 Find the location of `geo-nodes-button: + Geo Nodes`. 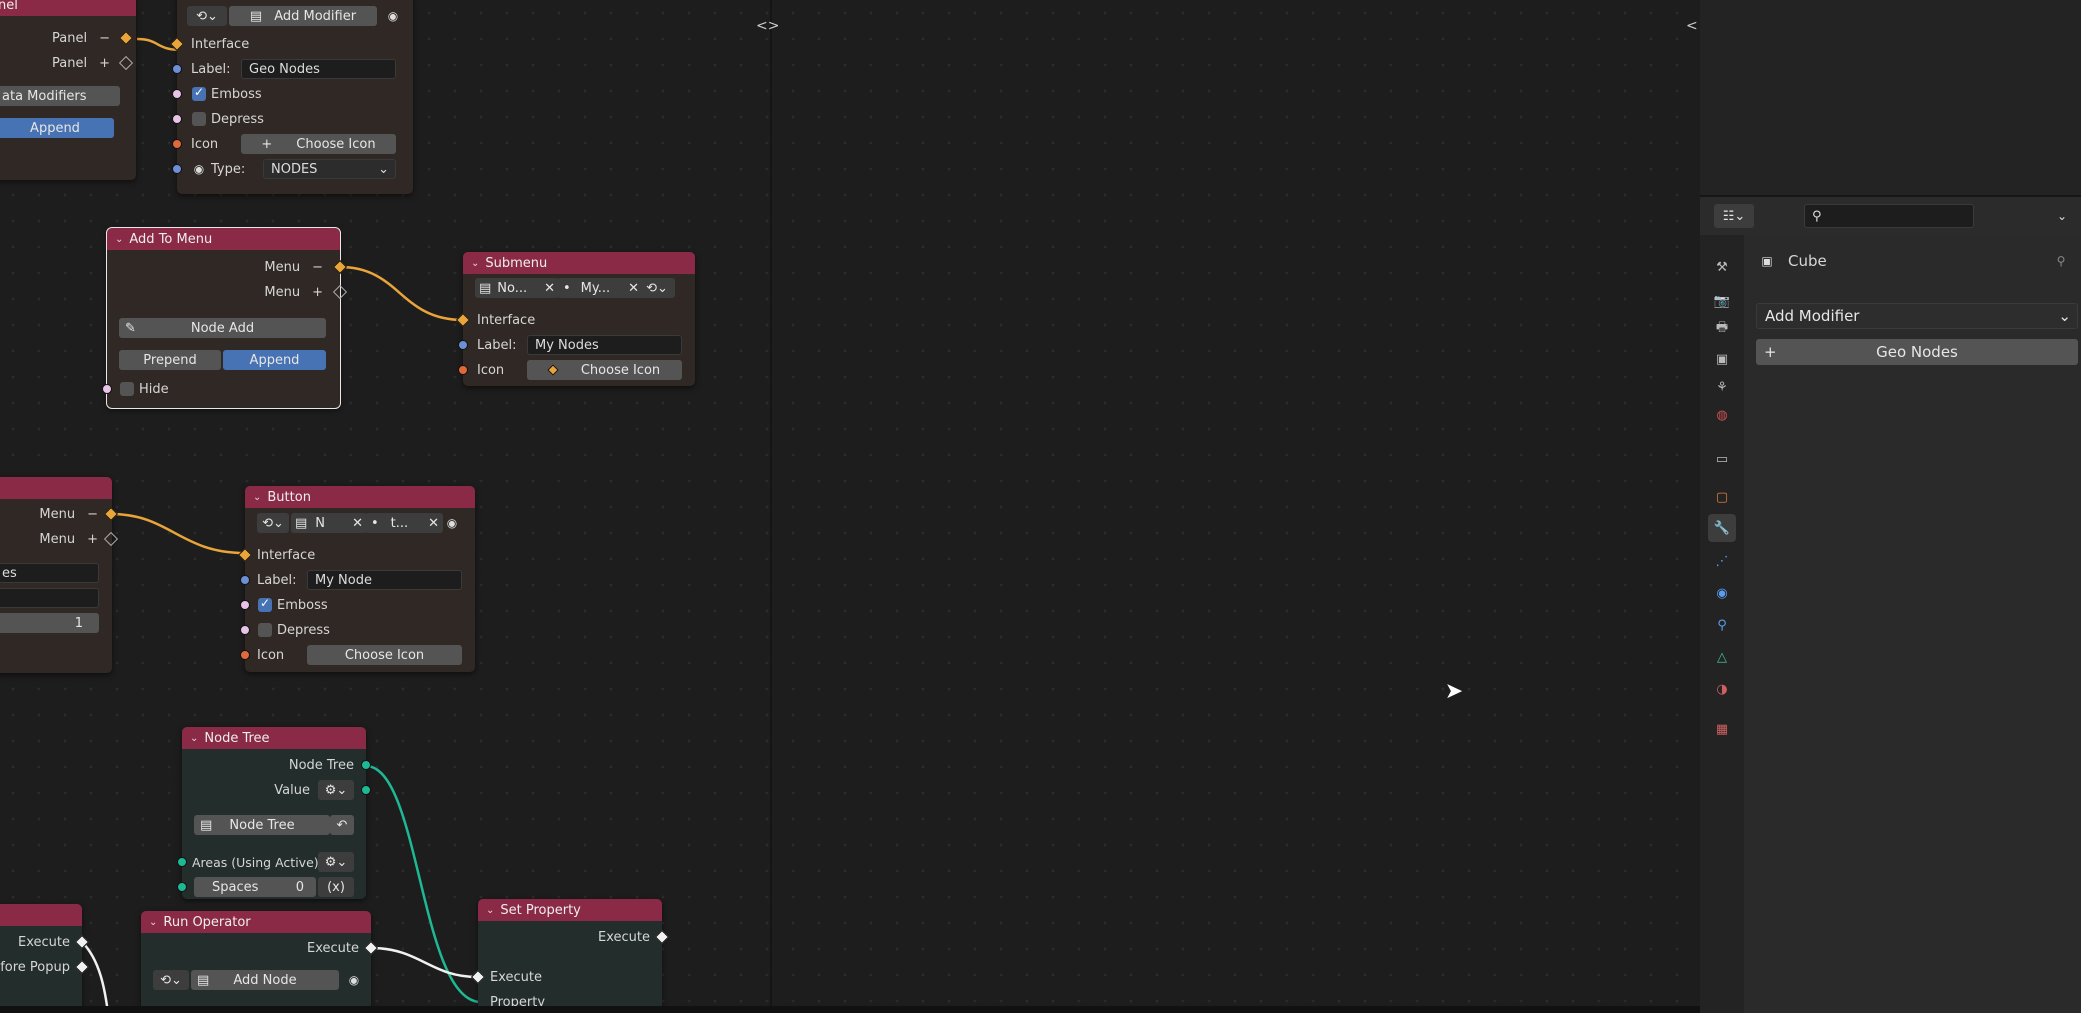

geo-nodes-button: + Geo Nodes is located at coordinates (1917, 352).